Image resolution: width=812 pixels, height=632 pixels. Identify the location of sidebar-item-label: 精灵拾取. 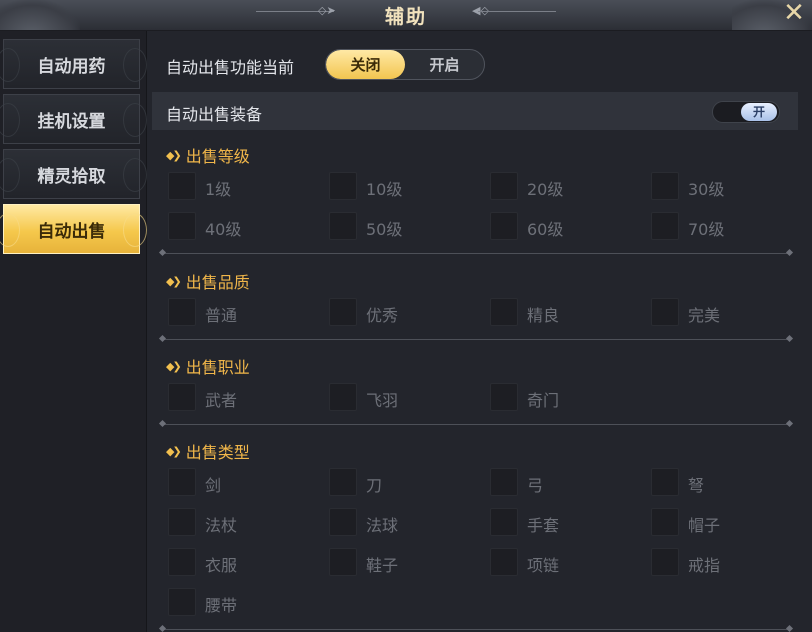
(71, 176).